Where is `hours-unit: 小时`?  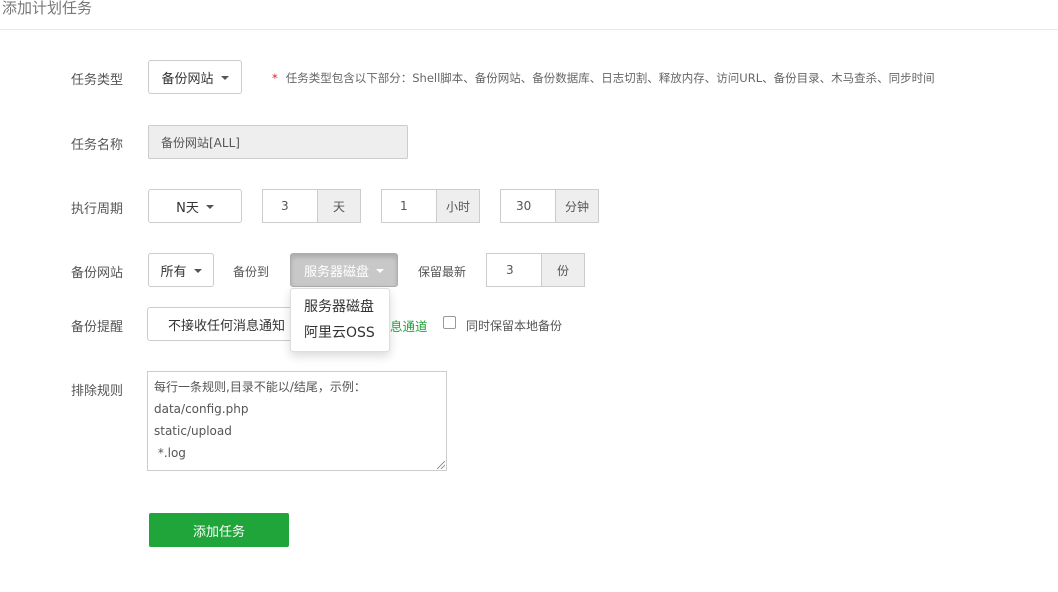 hours-unit: 小时 is located at coordinates (458, 206).